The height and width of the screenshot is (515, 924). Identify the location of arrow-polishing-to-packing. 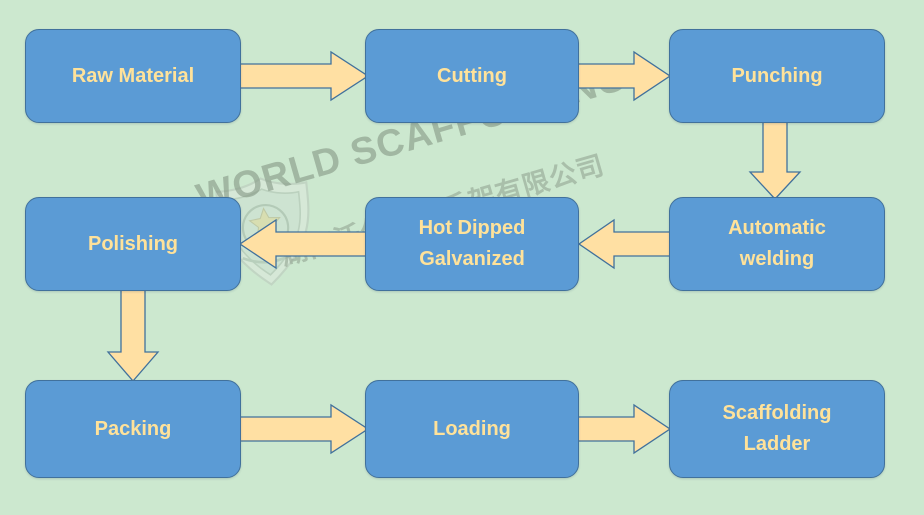
(133, 334).